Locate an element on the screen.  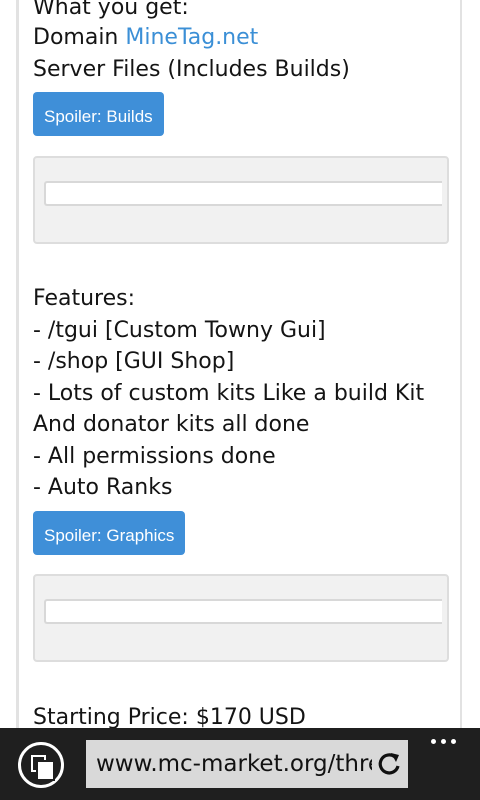
refresh-svg is located at coordinates (389, 764).